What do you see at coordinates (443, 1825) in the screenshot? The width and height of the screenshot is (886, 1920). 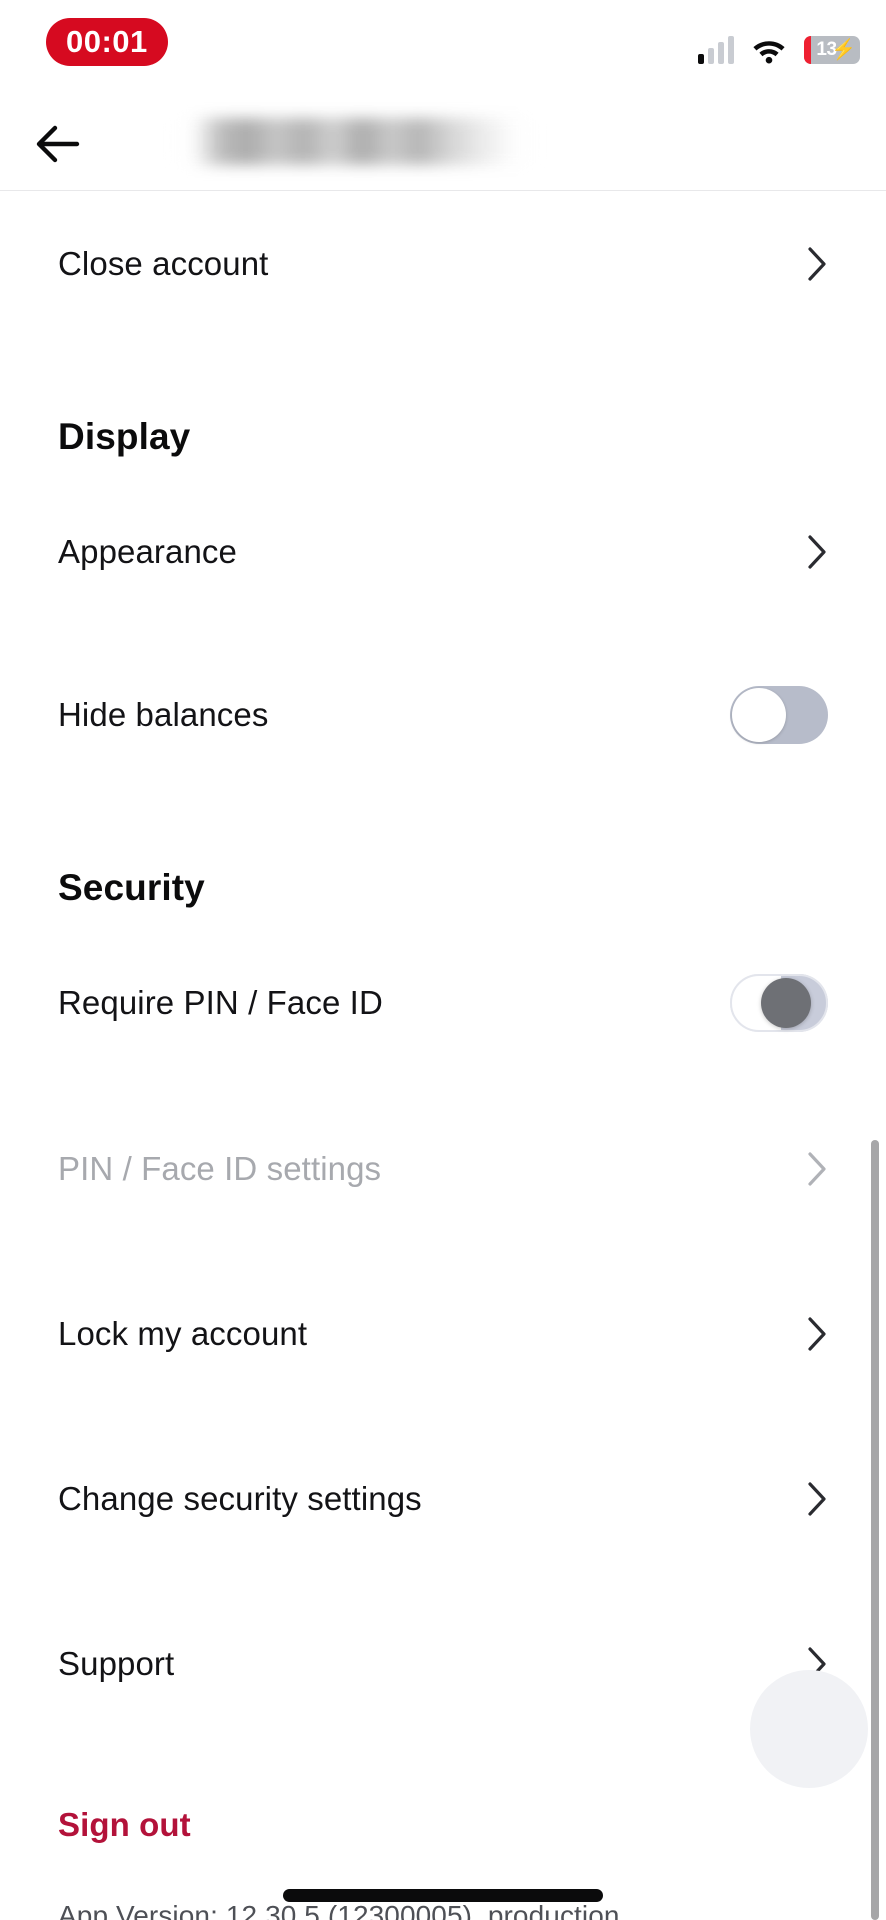 I see `sign-out-button: Sign out` at bounding box center [443, 1825].